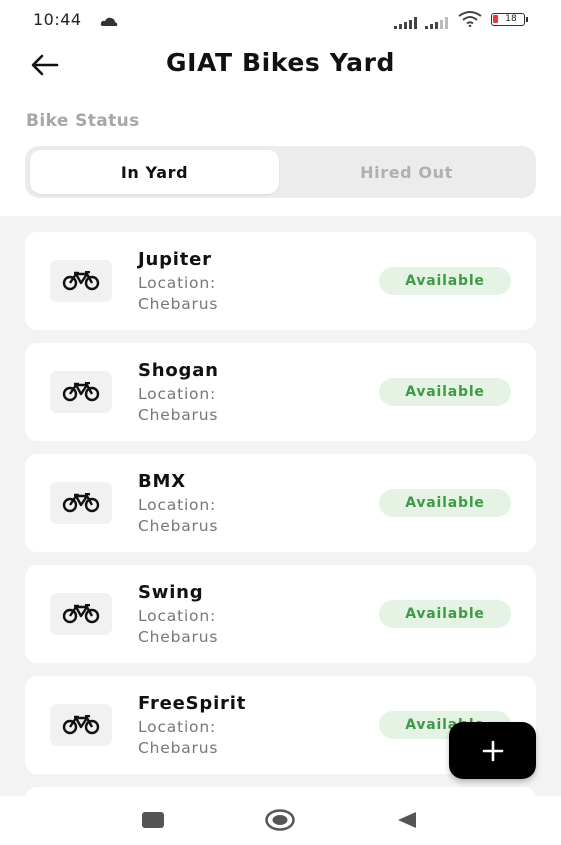 This screenshot has width=561, height=845. What do you see at coordinates (280, 281) in the screenshot?
I see `bike-card: Jupiter Location: Chebarus Available` at bounding box center [280, 281].